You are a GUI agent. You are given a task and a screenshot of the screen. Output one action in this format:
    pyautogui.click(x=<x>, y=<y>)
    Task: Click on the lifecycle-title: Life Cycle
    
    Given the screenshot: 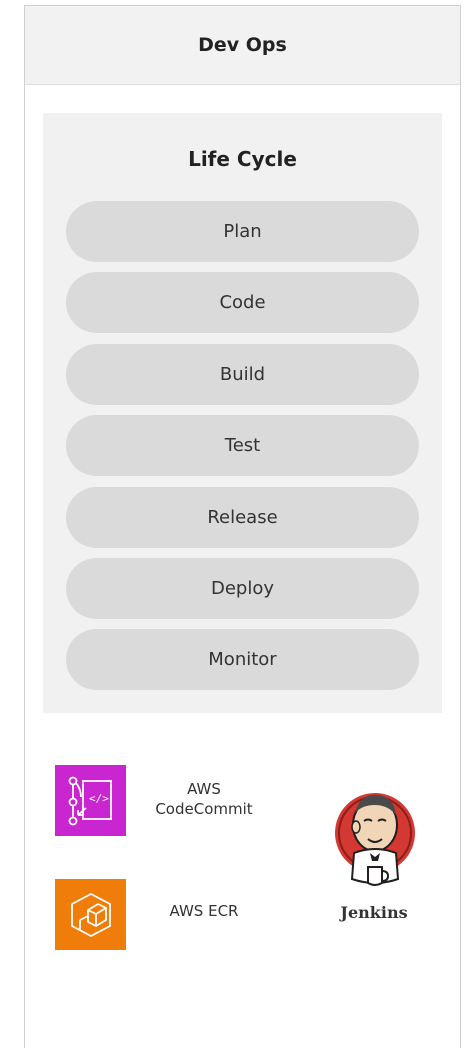 What is the action you would take?
    pyautogui.click(x=242, y=159)
    